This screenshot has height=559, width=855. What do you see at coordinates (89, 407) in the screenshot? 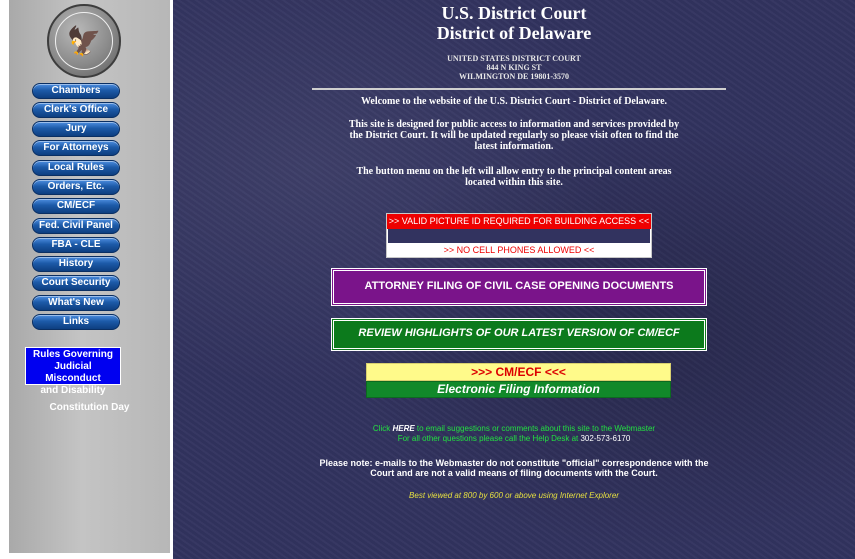
I see `constitution-day-link: Constitution Day` at bounding box center [89, 407].